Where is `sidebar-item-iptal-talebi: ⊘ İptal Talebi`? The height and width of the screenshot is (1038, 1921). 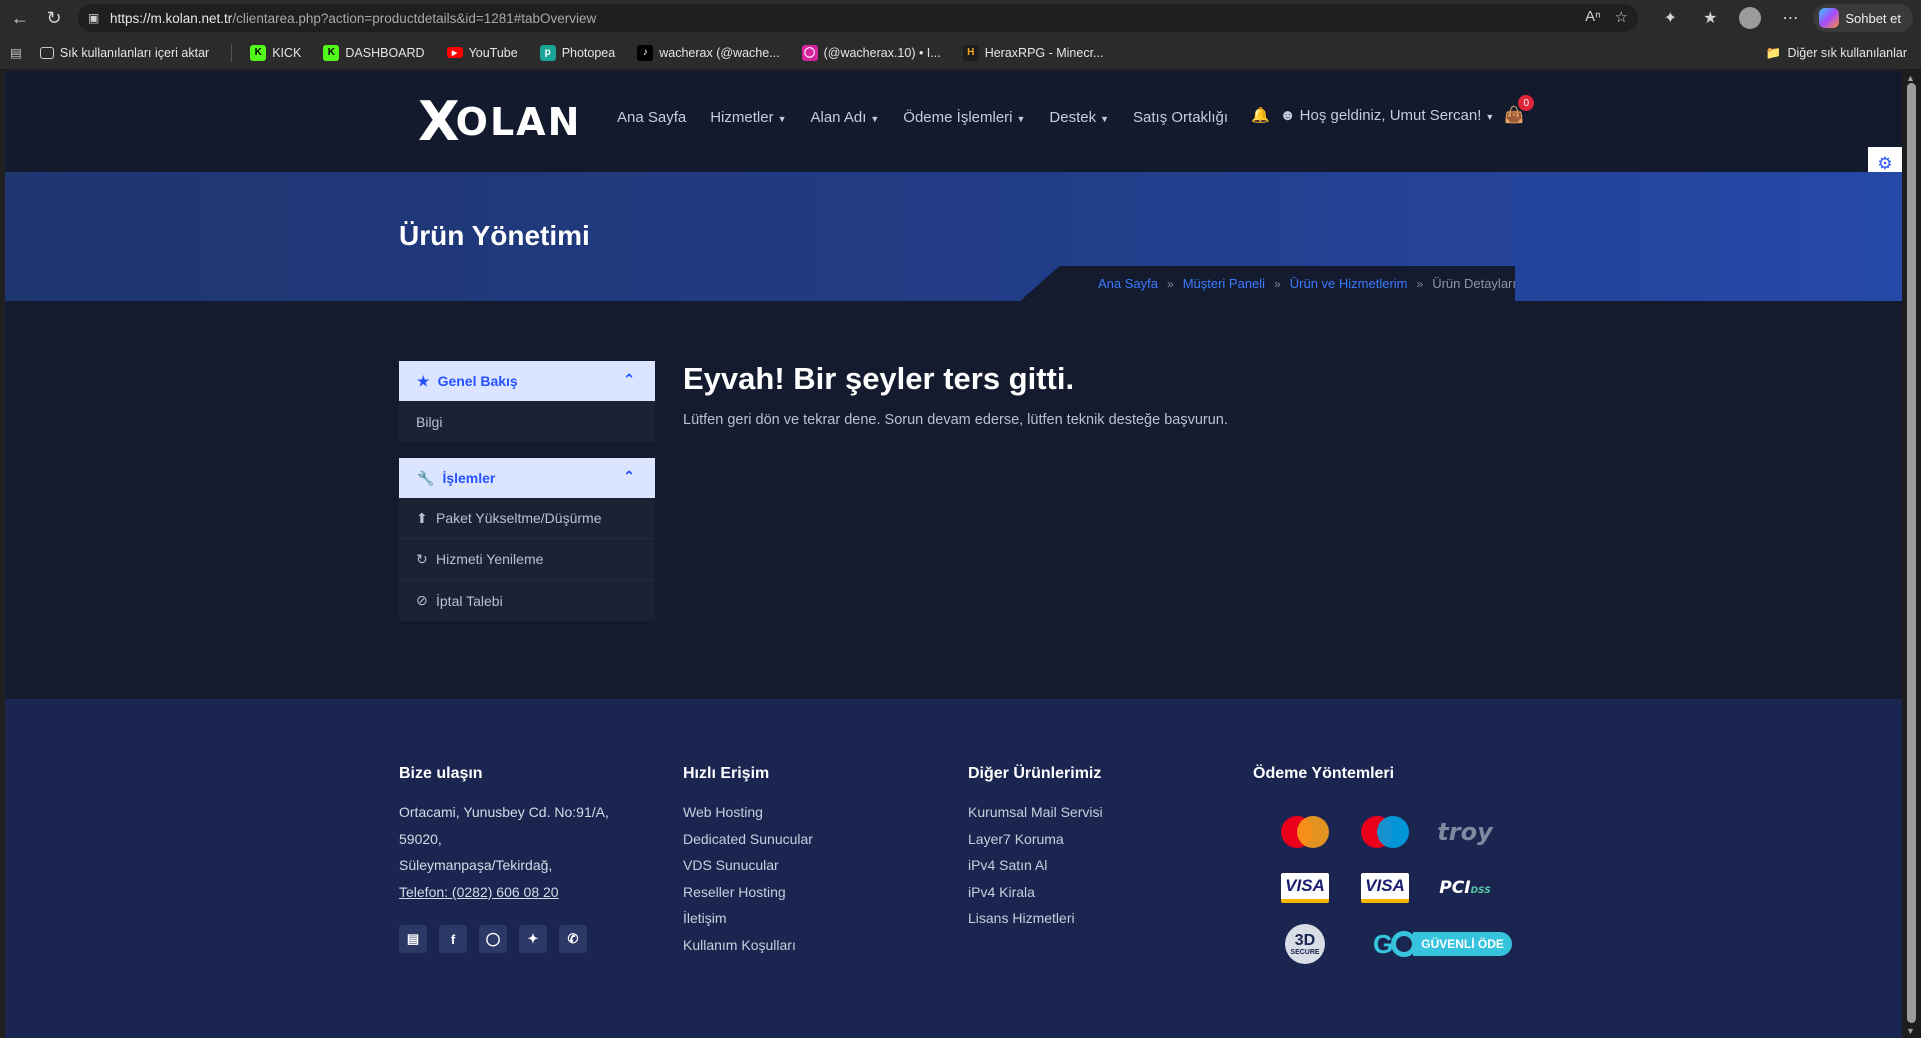 sidebar-item-iptal-talebi: ⊘ İptal Talebi is located at coordinates (527, 600).